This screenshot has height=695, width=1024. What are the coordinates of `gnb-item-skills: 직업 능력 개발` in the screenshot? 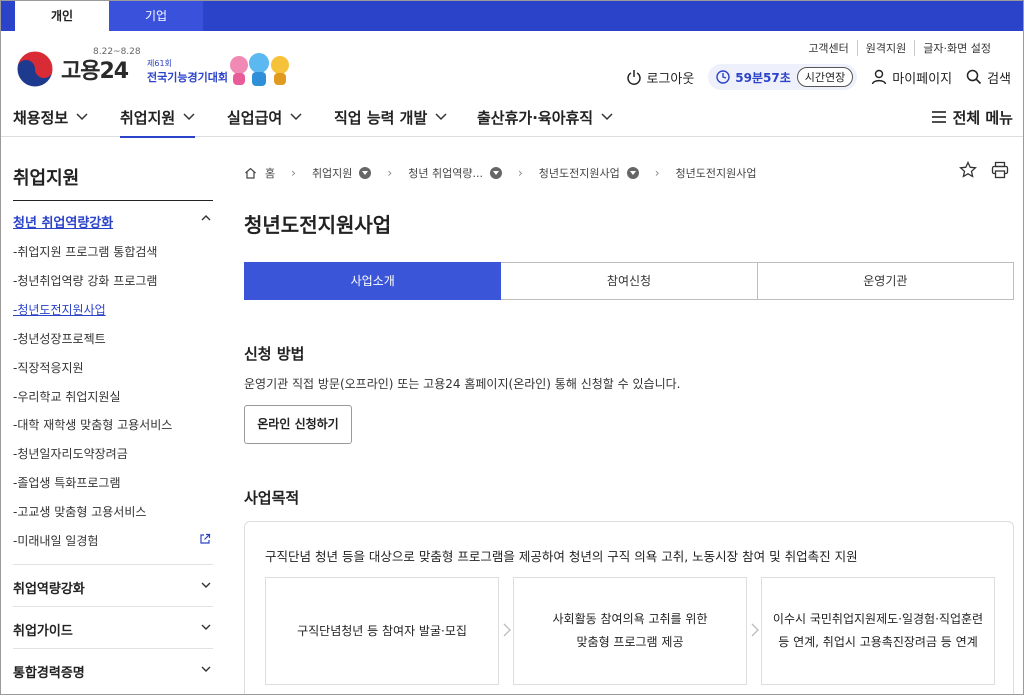 It's located at (390, 117).